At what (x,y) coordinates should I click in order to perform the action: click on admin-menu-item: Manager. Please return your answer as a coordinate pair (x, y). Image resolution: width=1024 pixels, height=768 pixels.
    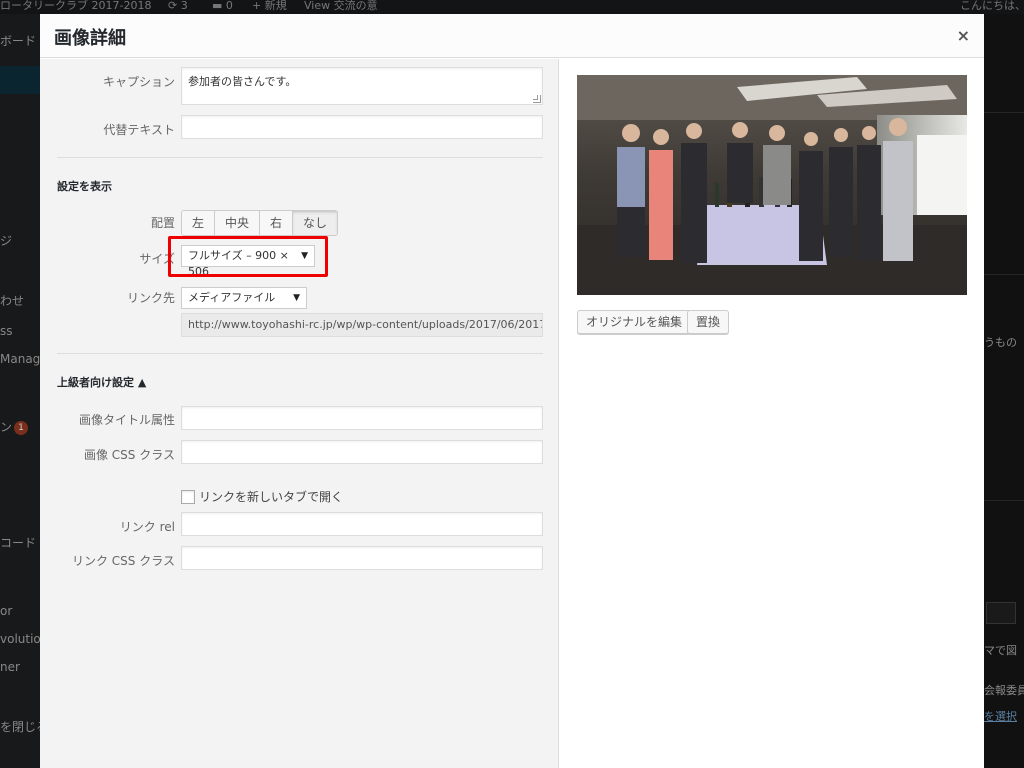
    Looking at the image, I should click on (20, 359).